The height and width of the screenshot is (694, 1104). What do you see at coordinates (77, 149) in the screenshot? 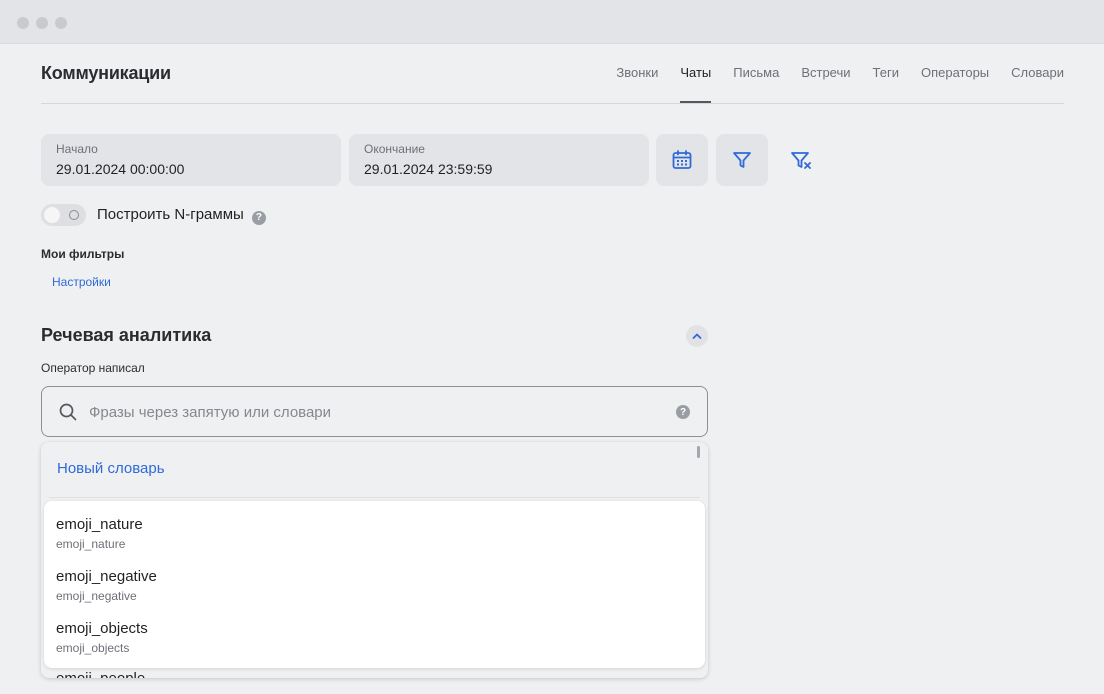
I see `start-date-label: Начало` at bounding box center [77, 149].